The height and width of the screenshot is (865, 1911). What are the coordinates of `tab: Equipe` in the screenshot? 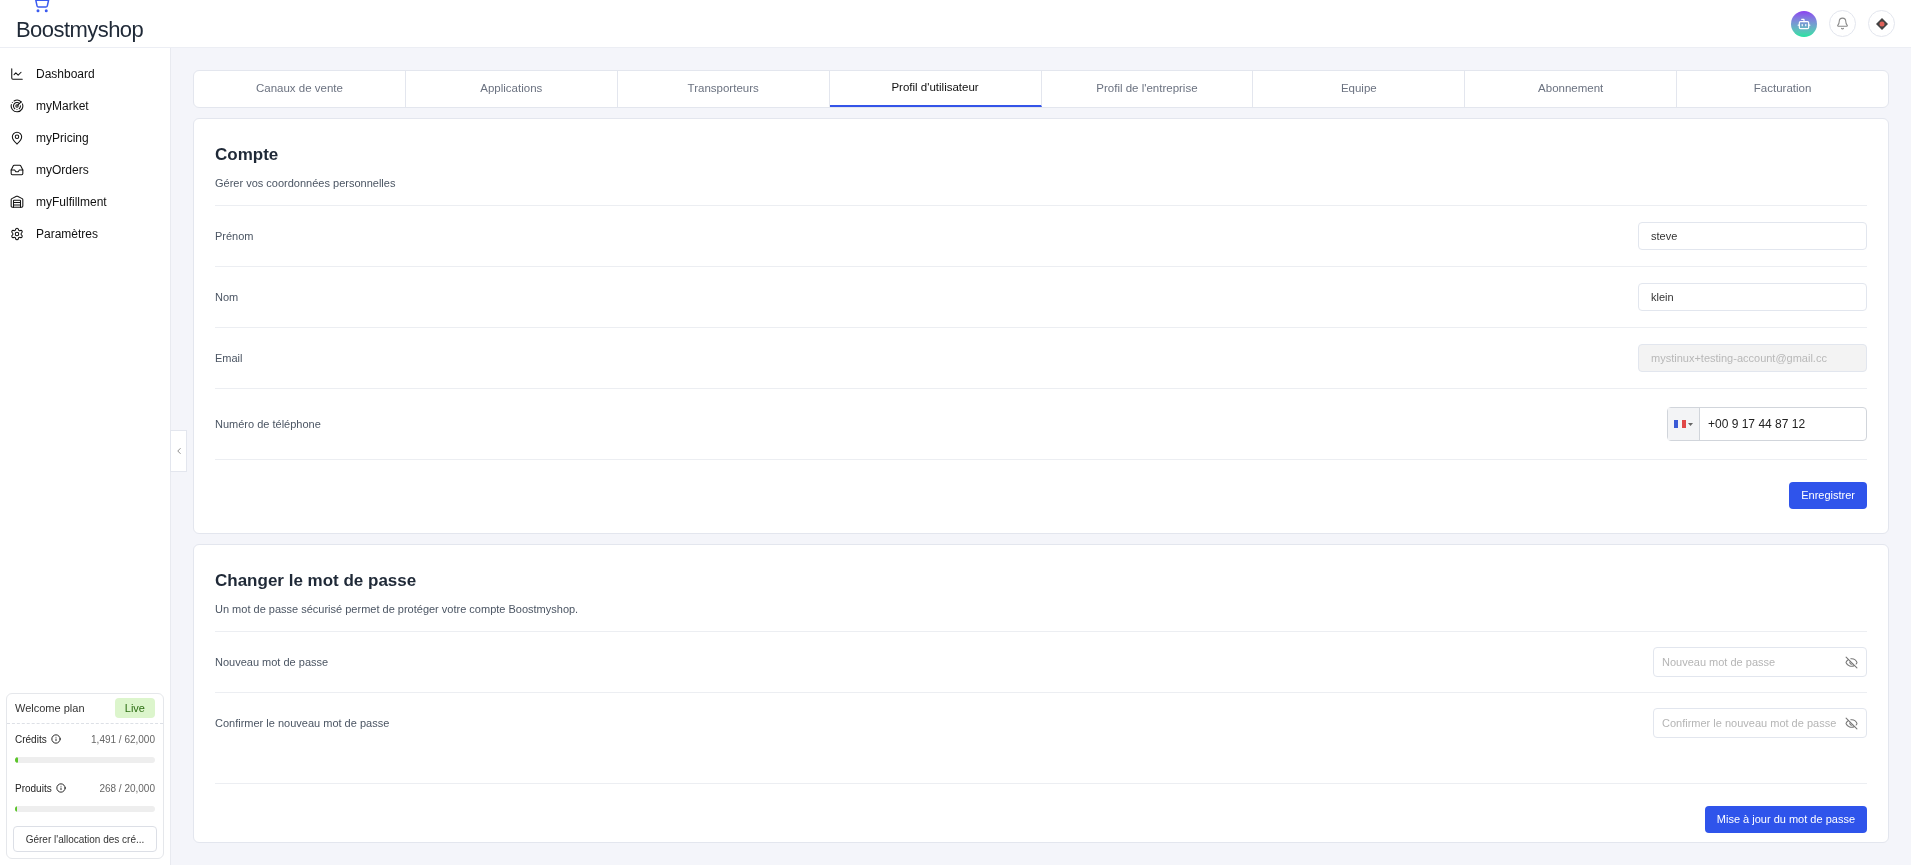 It's located at (1359, 89).